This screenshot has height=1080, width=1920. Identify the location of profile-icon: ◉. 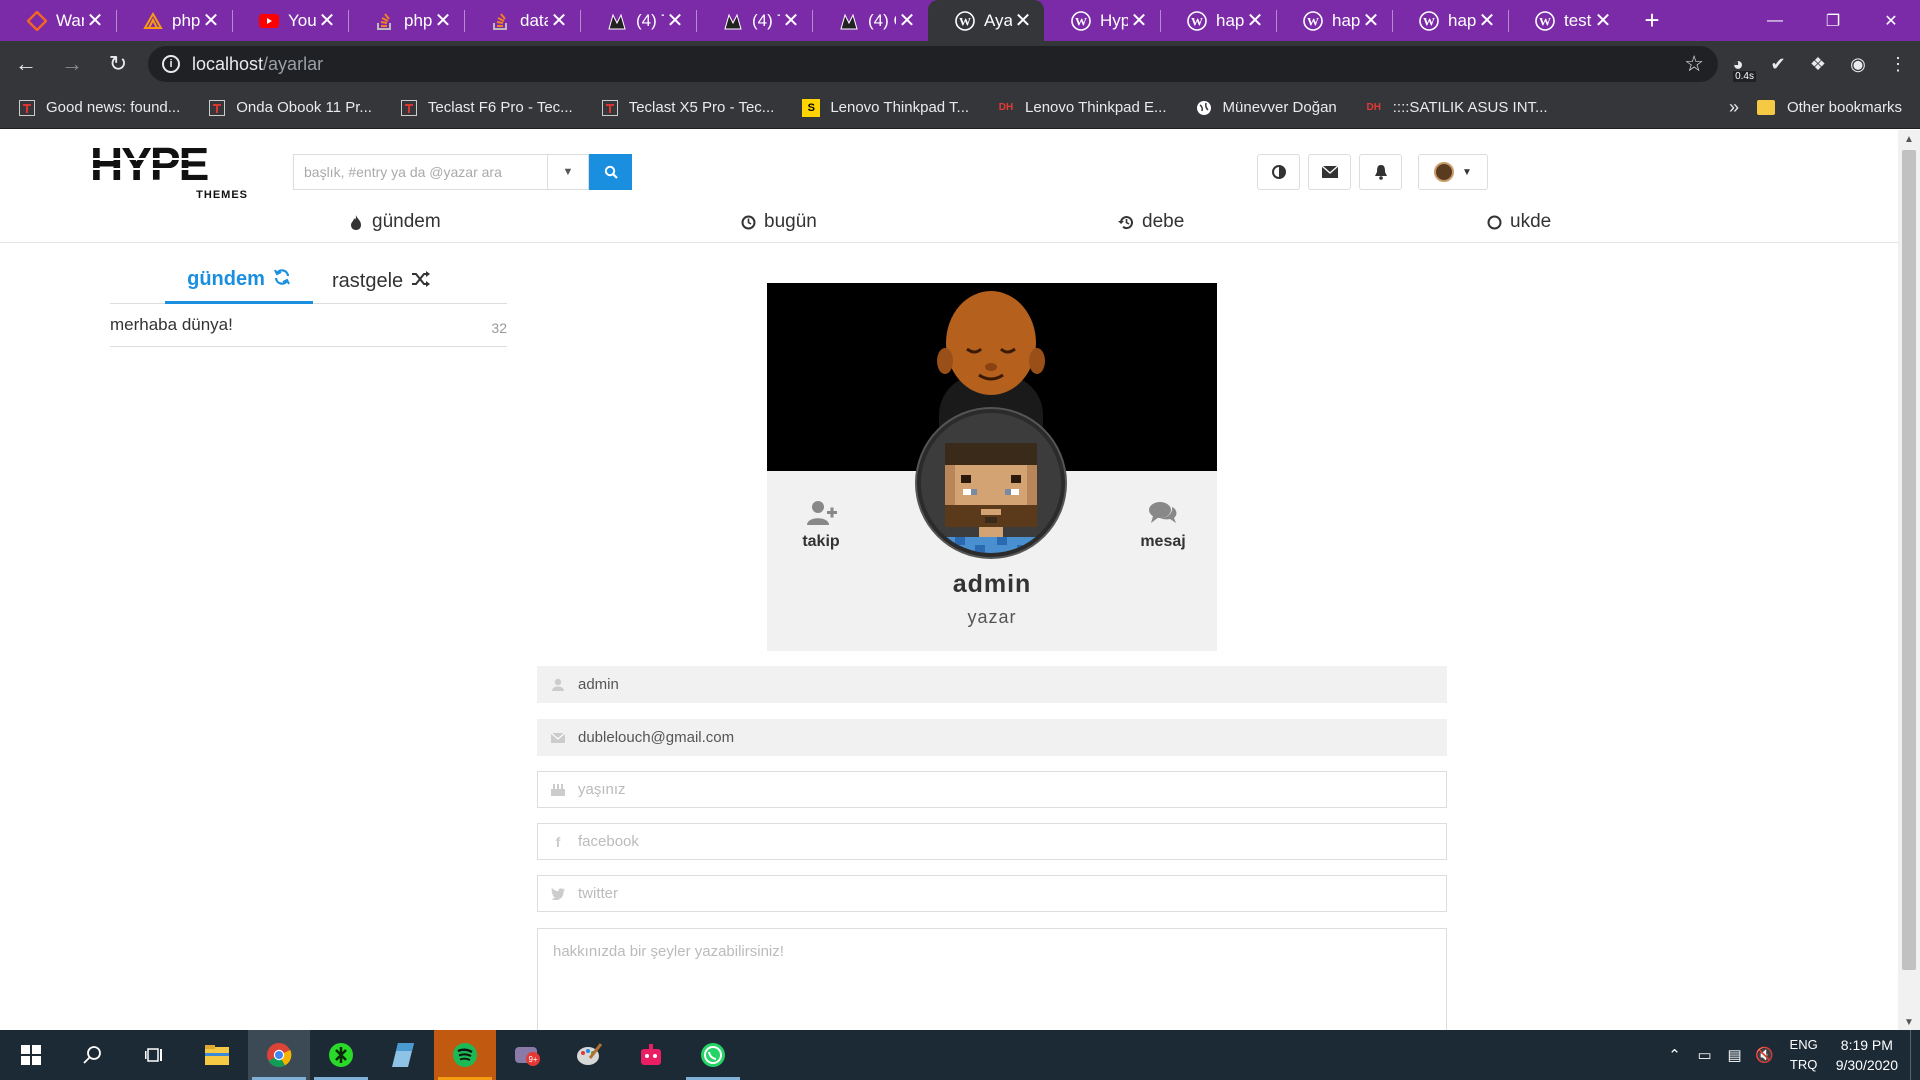
(1858, 64).